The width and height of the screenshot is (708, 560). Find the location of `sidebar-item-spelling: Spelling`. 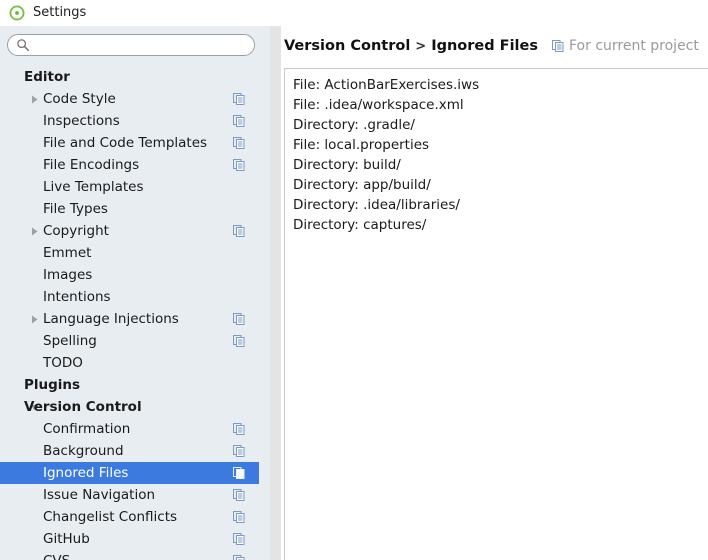

sidebar-item-spelling: Spelling is located at coordinates (129, 341).